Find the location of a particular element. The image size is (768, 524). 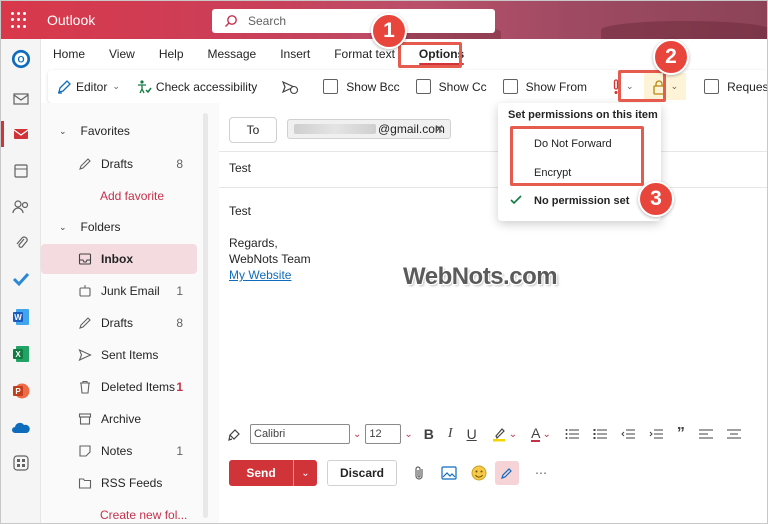

bullet-list-icon is located at coordinates (572, 434).